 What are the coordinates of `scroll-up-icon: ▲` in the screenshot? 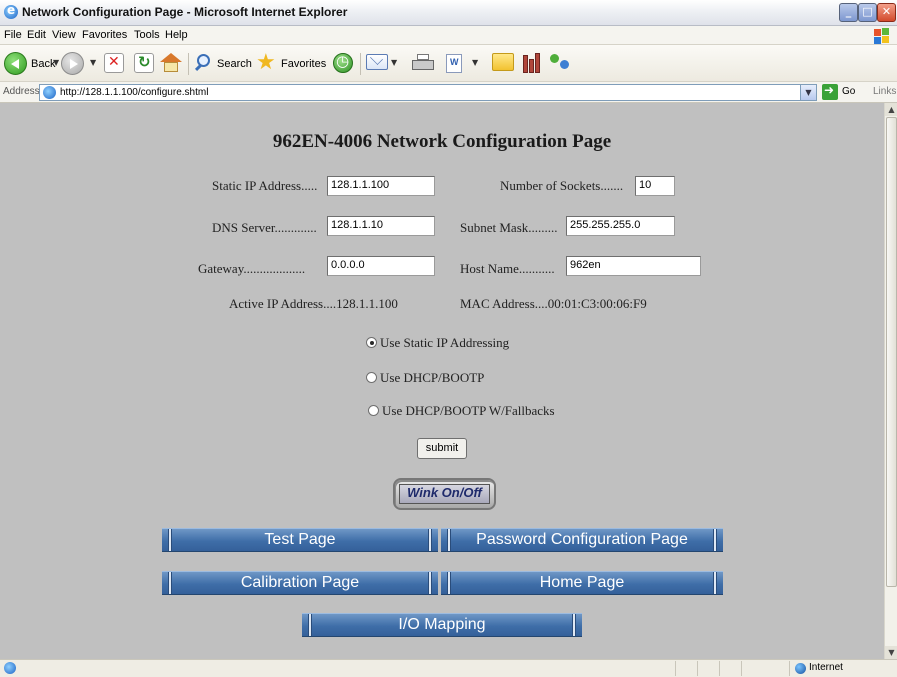 It's located at (891, 109).